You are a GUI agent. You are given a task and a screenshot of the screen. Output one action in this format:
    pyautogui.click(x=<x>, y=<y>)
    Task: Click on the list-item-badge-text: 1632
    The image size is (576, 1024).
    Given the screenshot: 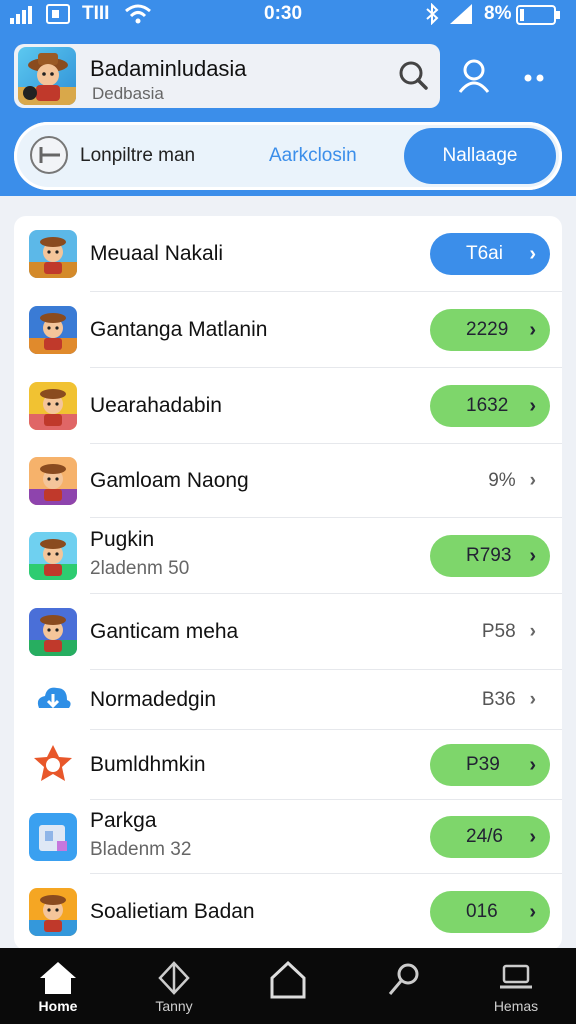 What is the action you would take?
    pyautogui.click(x=487, y=405)
    